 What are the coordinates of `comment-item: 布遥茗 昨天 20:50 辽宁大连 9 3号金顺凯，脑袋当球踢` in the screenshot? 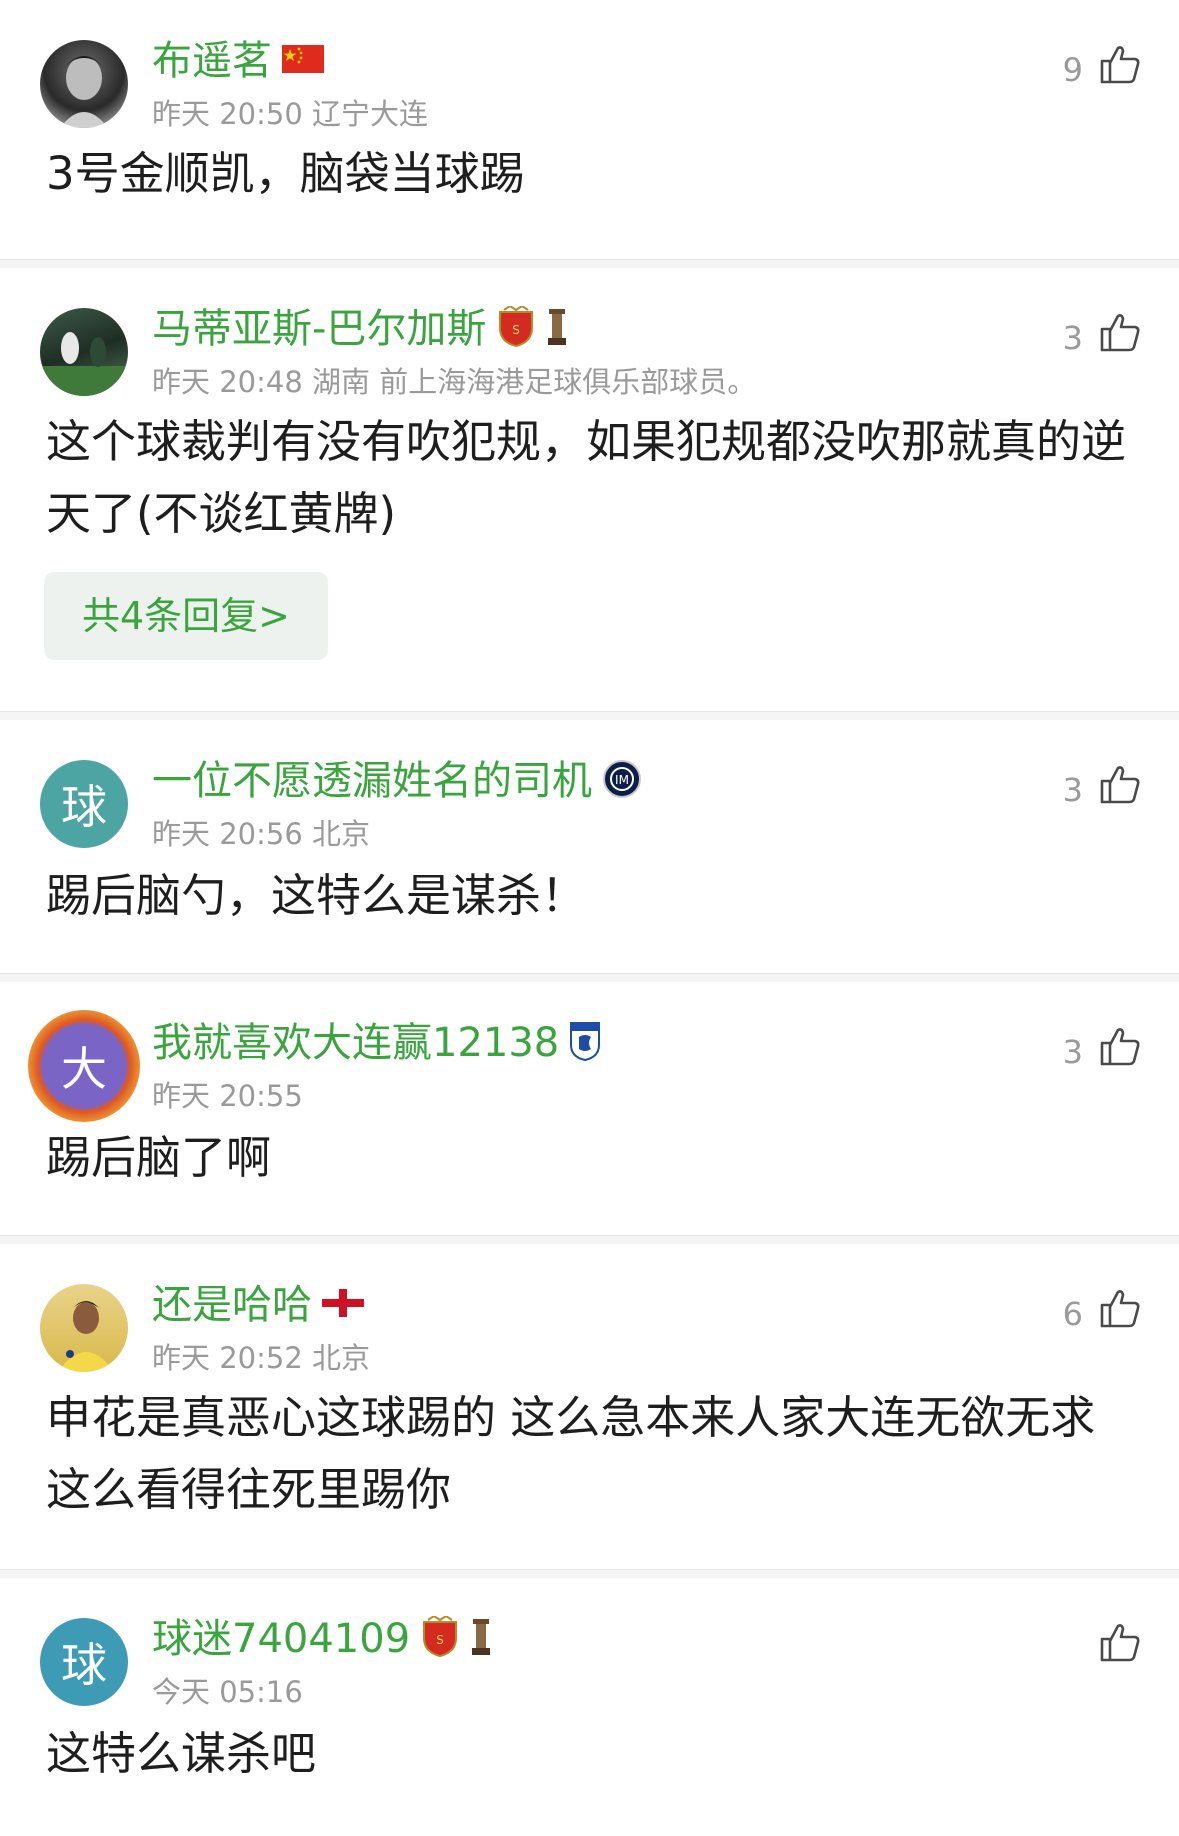 It's located at (589, 130).